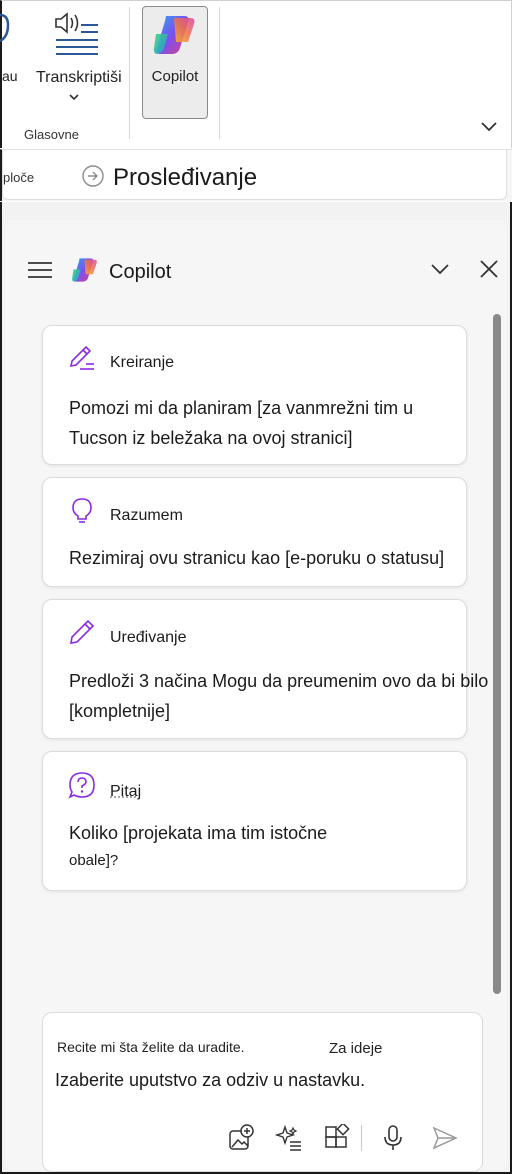  Describe the element at coordinates (51, 134) in the screenshot. I see `group-label-voice: Glasovne` at that location.